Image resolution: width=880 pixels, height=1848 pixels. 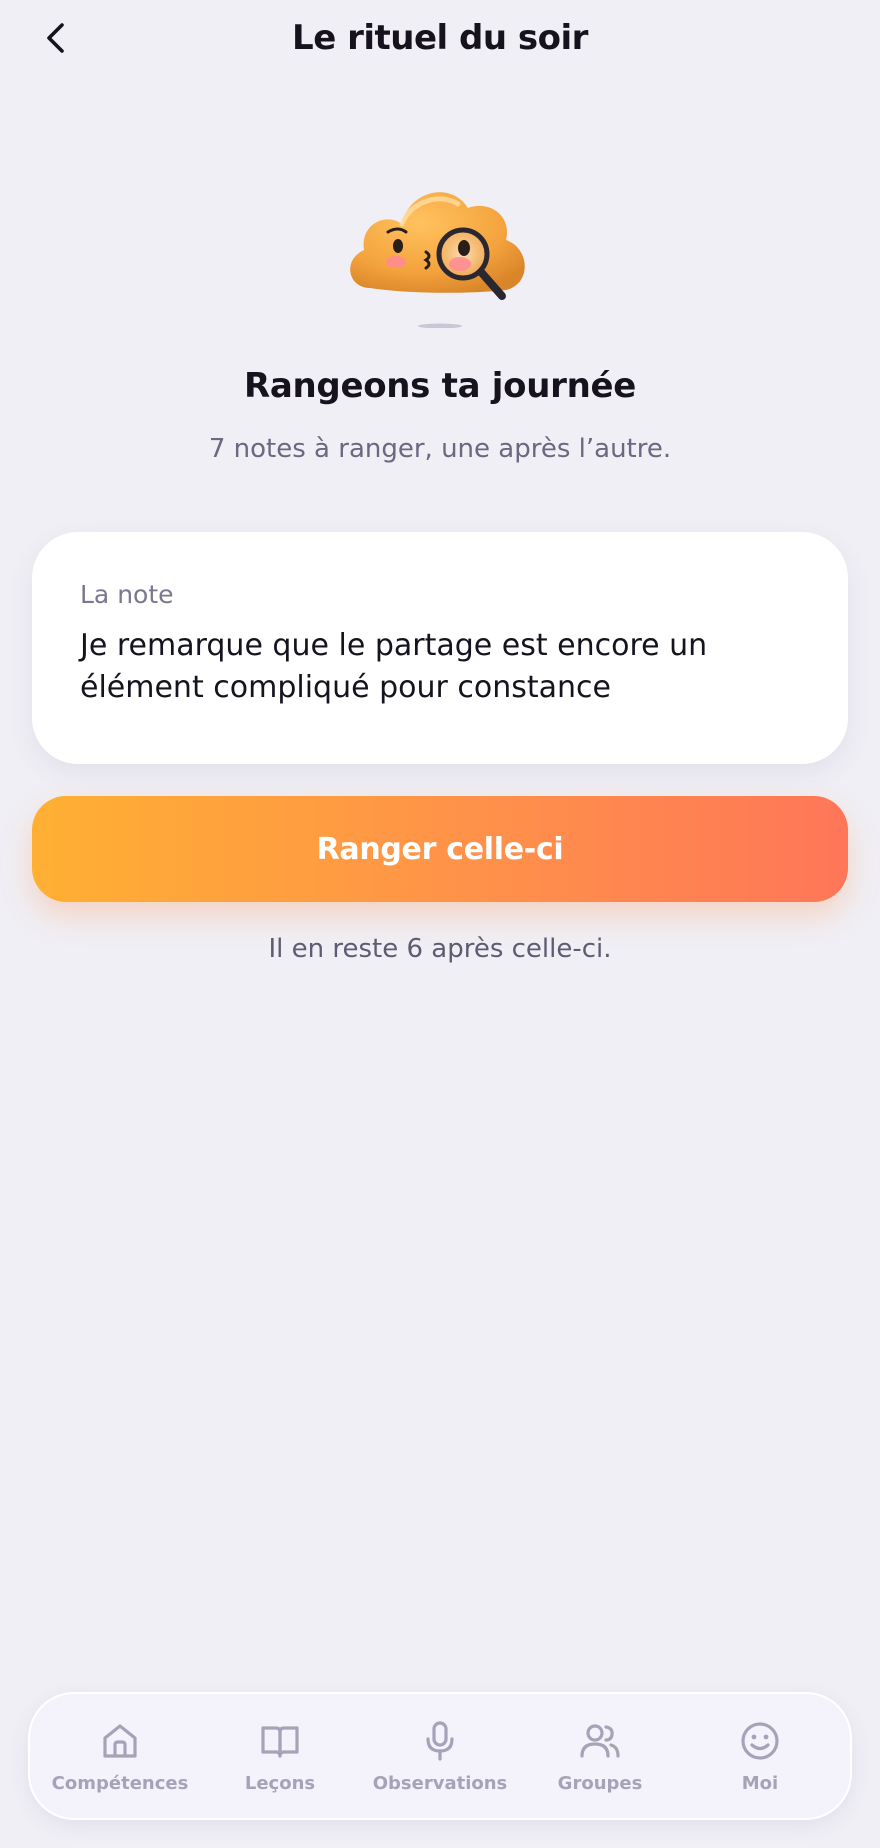 I want to click on tab-lecons: Leçons, so click(x=280, y=1756).